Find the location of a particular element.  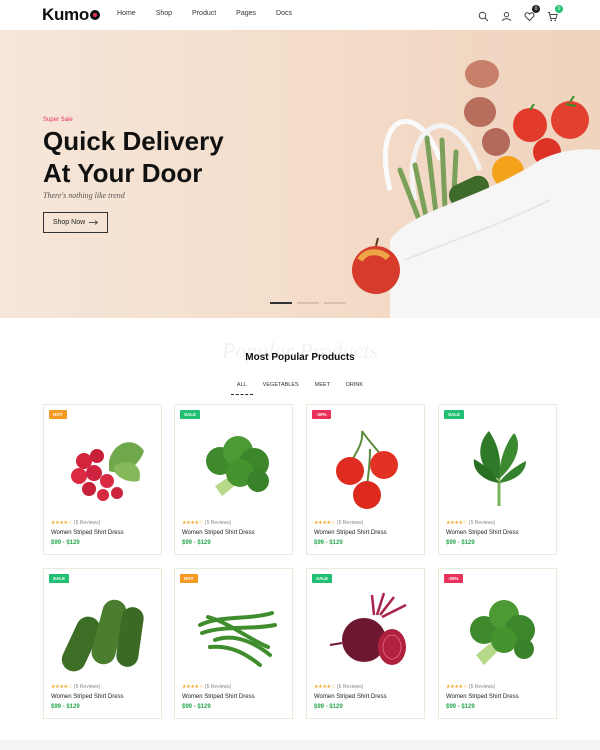

main-menu: Home Shop Product Pages Docs is located at coordinates (214, 13).